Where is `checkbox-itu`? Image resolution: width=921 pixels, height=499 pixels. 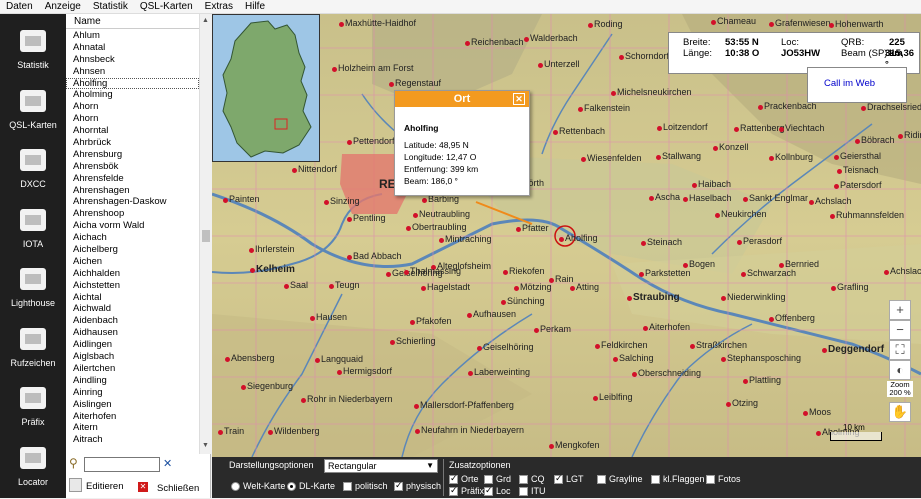
checkbox-itu is located at coordinates (523, 491).